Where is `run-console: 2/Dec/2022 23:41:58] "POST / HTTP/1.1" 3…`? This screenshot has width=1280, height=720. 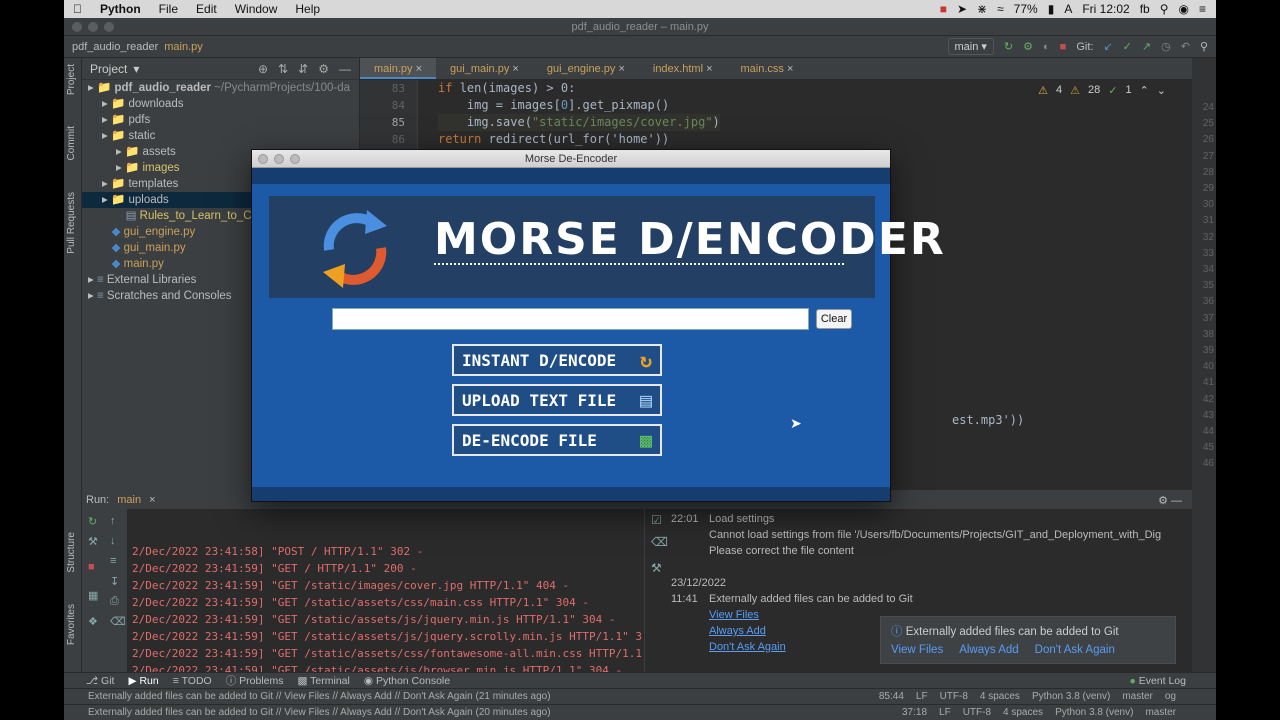 run-console: 2/Dec/2022 23:41:58] "POST / HTTP/1.1" 3… is located at coordinates (387, 611).